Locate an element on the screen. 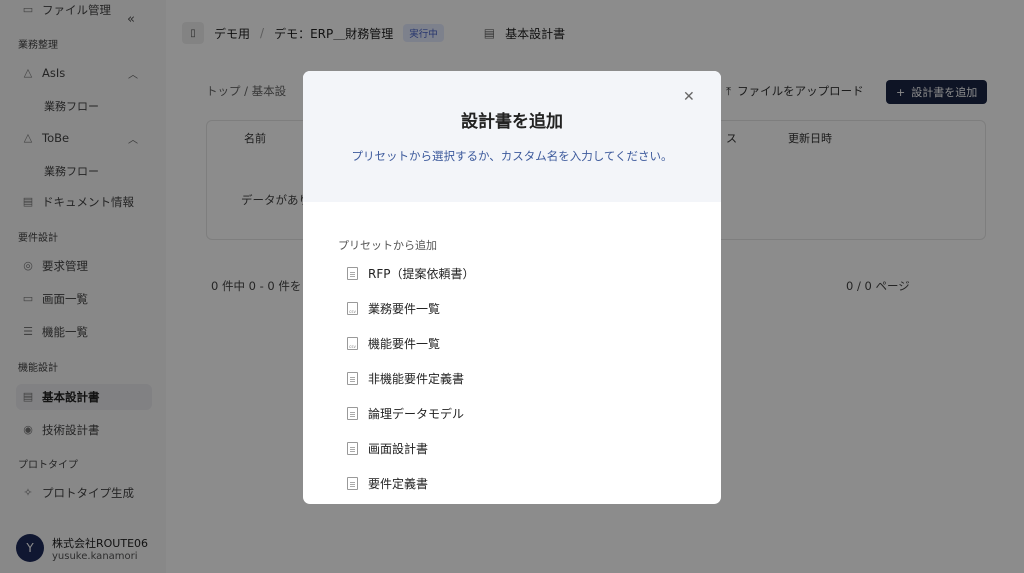 This screenshot has height=573, width=1024. preset-item: 非機能要件定義書 is located at coordinates (405, 378).